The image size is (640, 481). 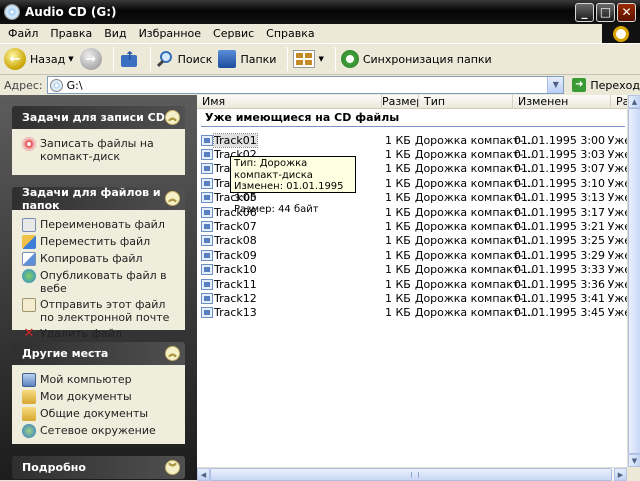 What do you see at coordinates (247, 59) in the screenshot?
I see `folders-button: Папки` at bounding box center [247, 59].